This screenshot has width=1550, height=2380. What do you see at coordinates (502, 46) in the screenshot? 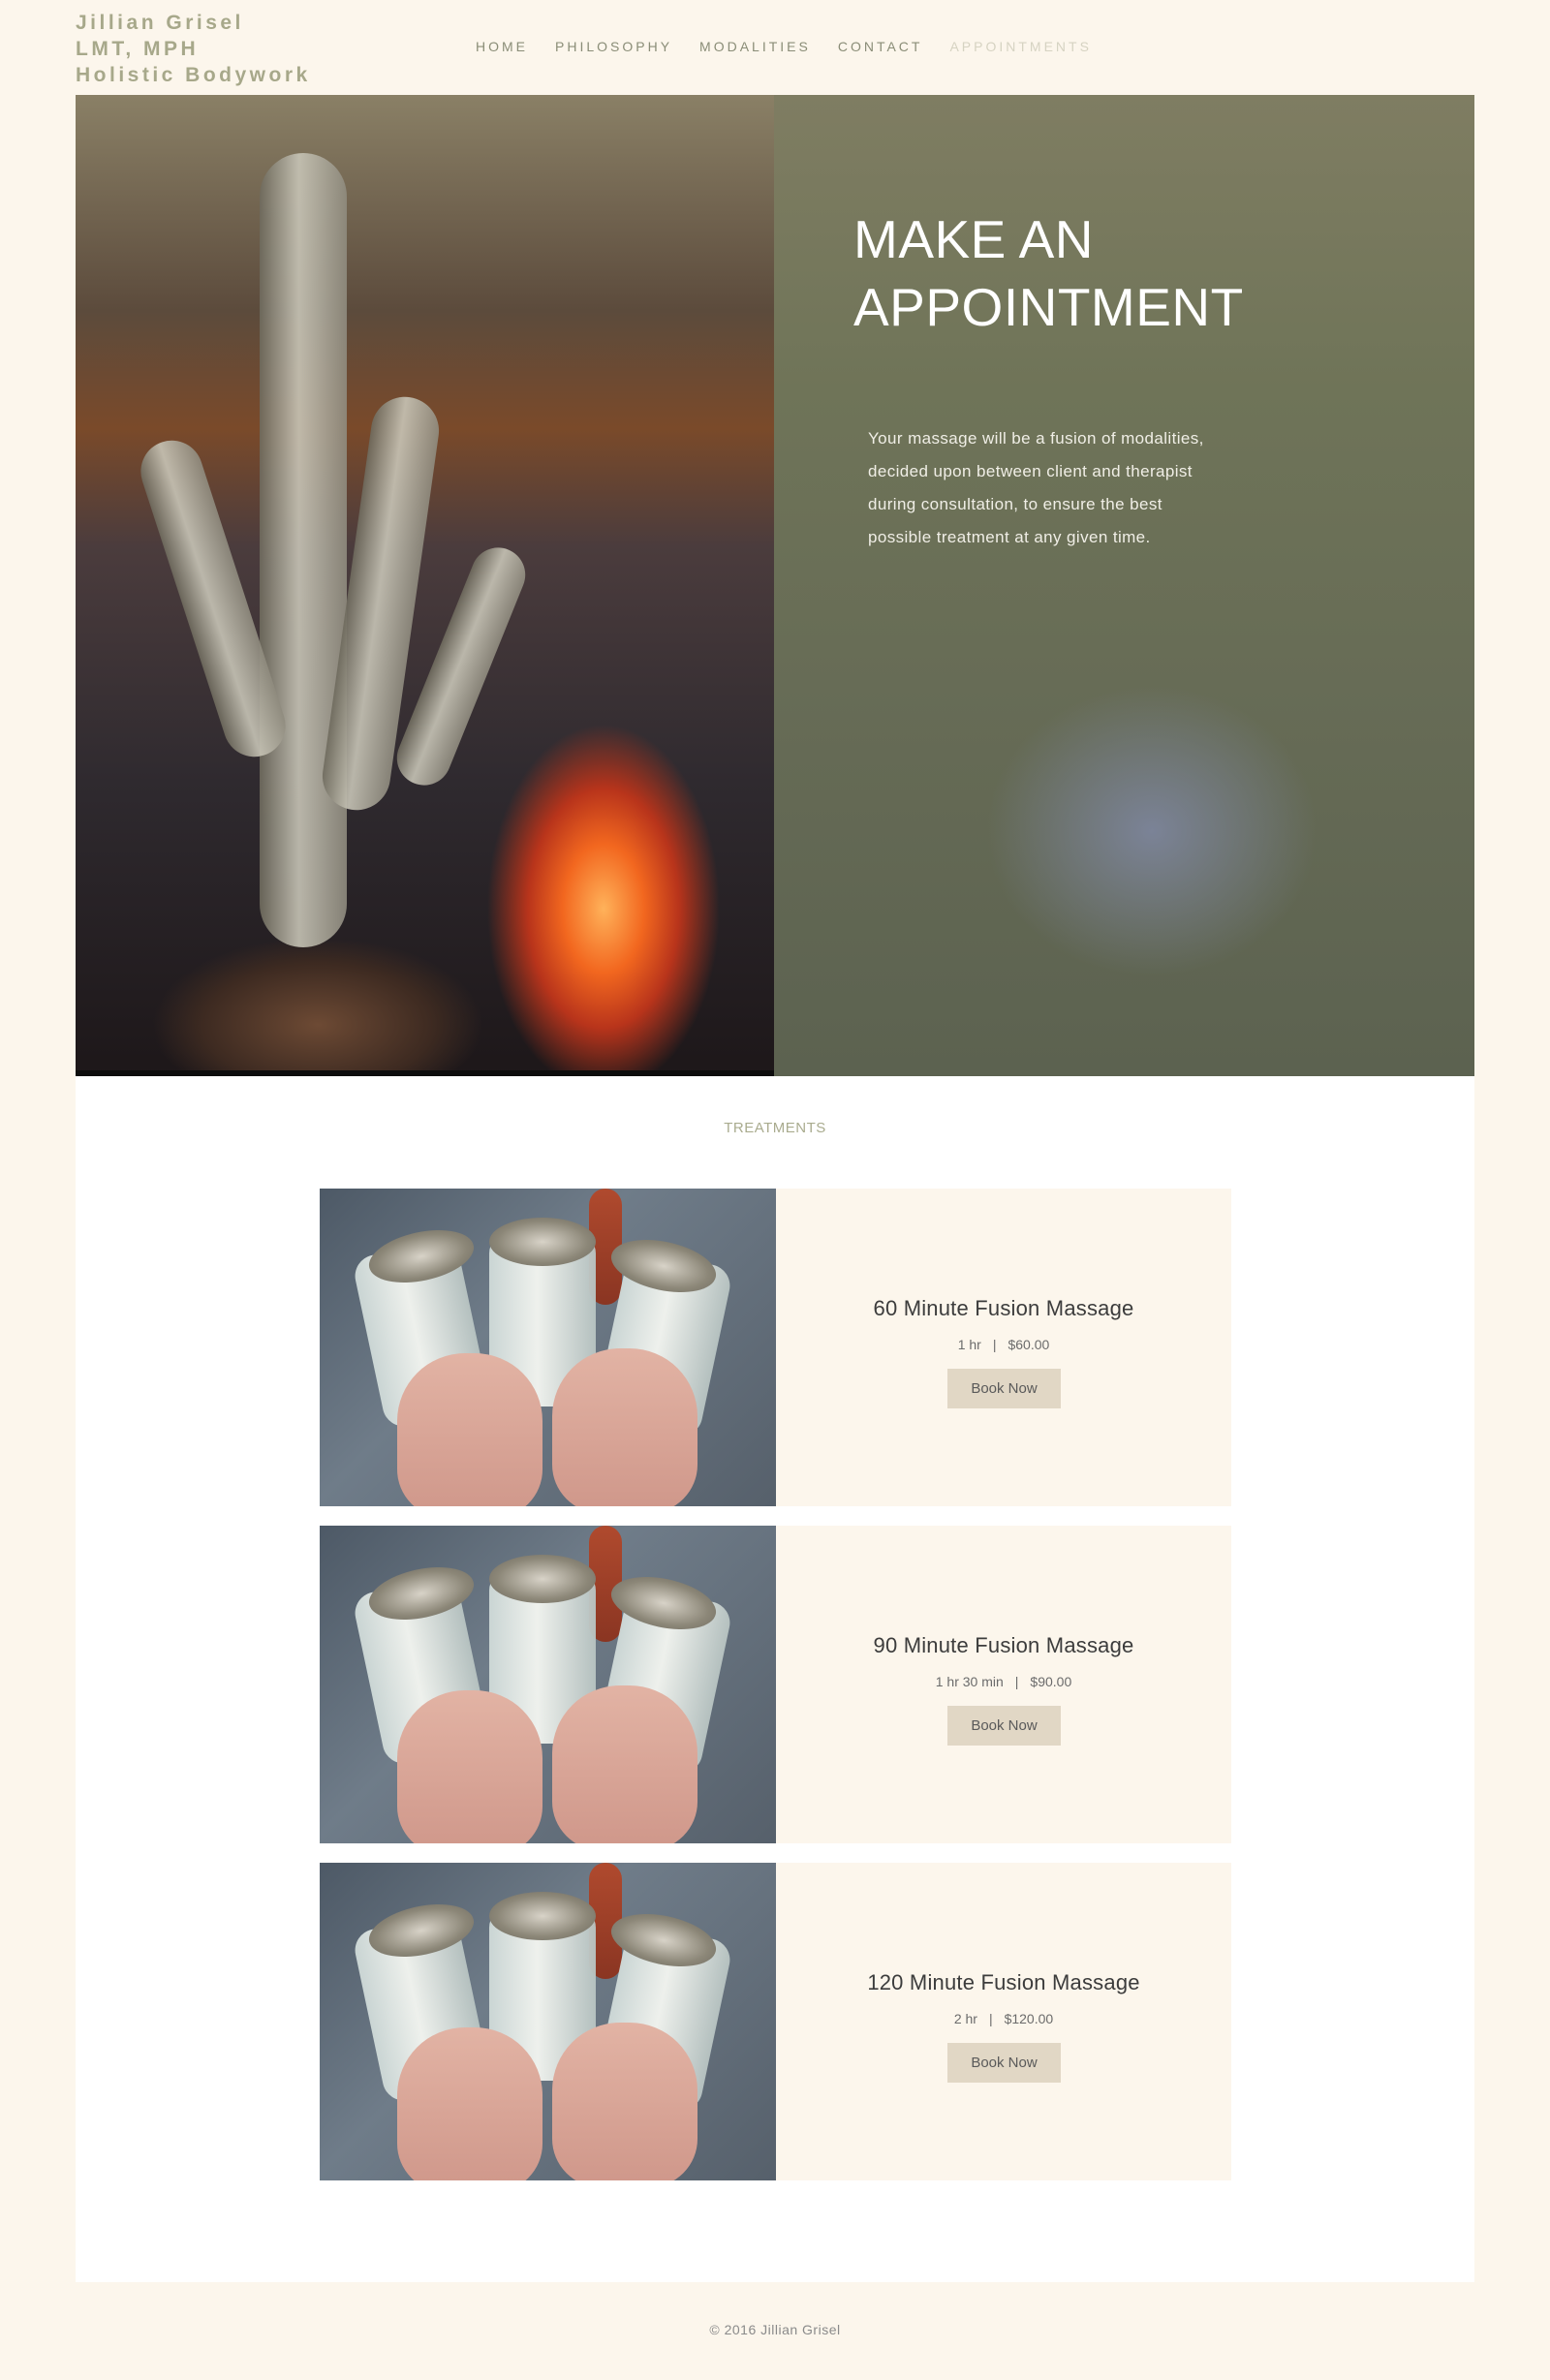
I see `nav-home: HOME` at bounding box center [502, 46].